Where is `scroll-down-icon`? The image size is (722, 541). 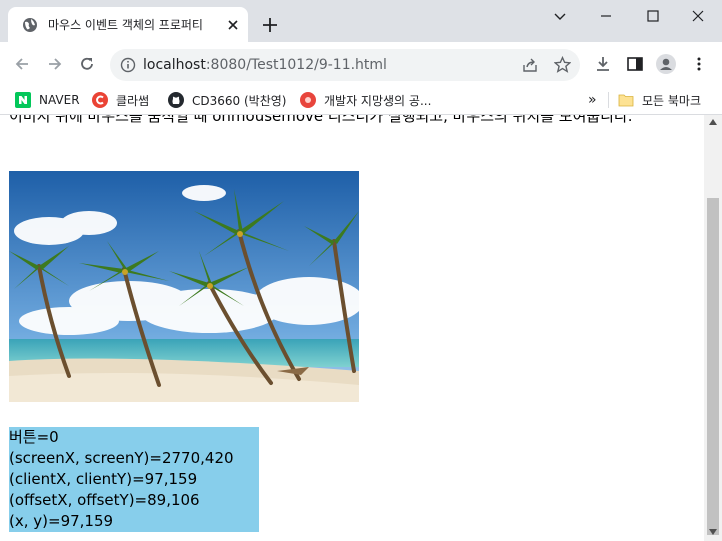
scroll-down-icon is located at coordinates (713, 532).